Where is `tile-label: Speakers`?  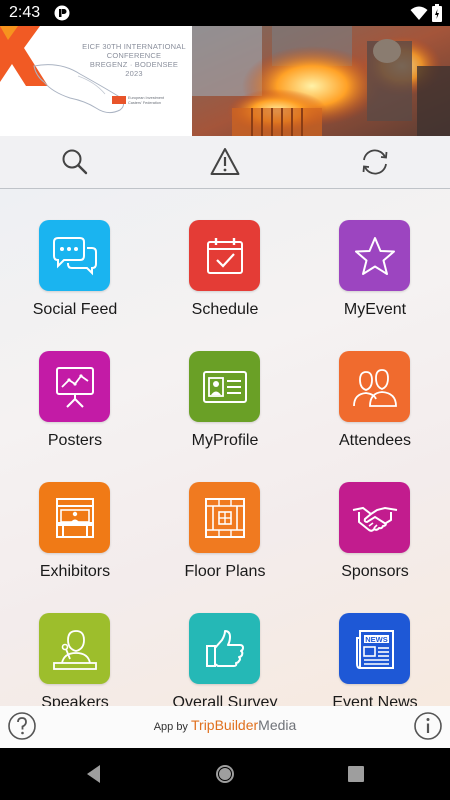 tile-label: Speakers is located at coordinates (75, 700).